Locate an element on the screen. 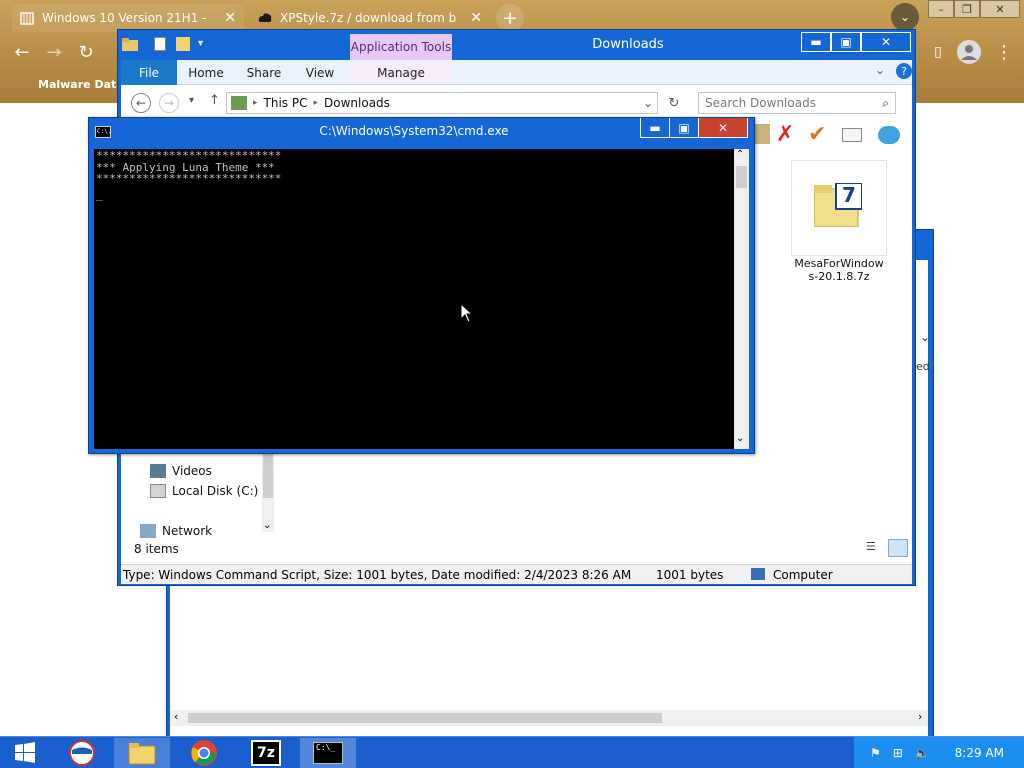  taskbar-explorer is located at coordinates (142, 753).